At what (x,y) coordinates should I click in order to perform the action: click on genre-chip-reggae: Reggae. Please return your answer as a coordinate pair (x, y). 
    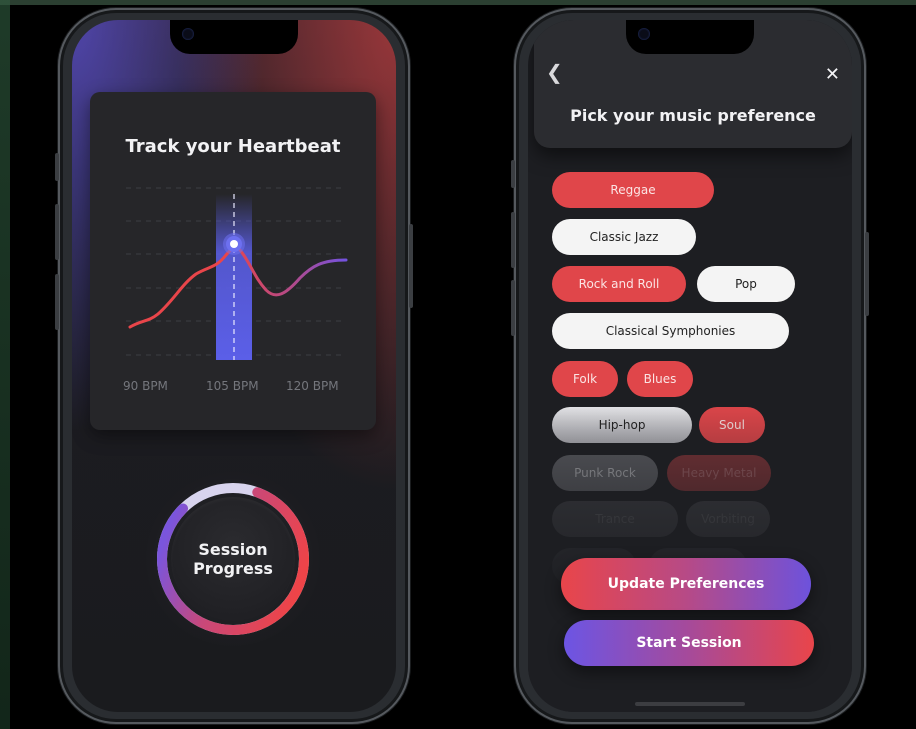
    Looking at the image, I should click on (633, 190).